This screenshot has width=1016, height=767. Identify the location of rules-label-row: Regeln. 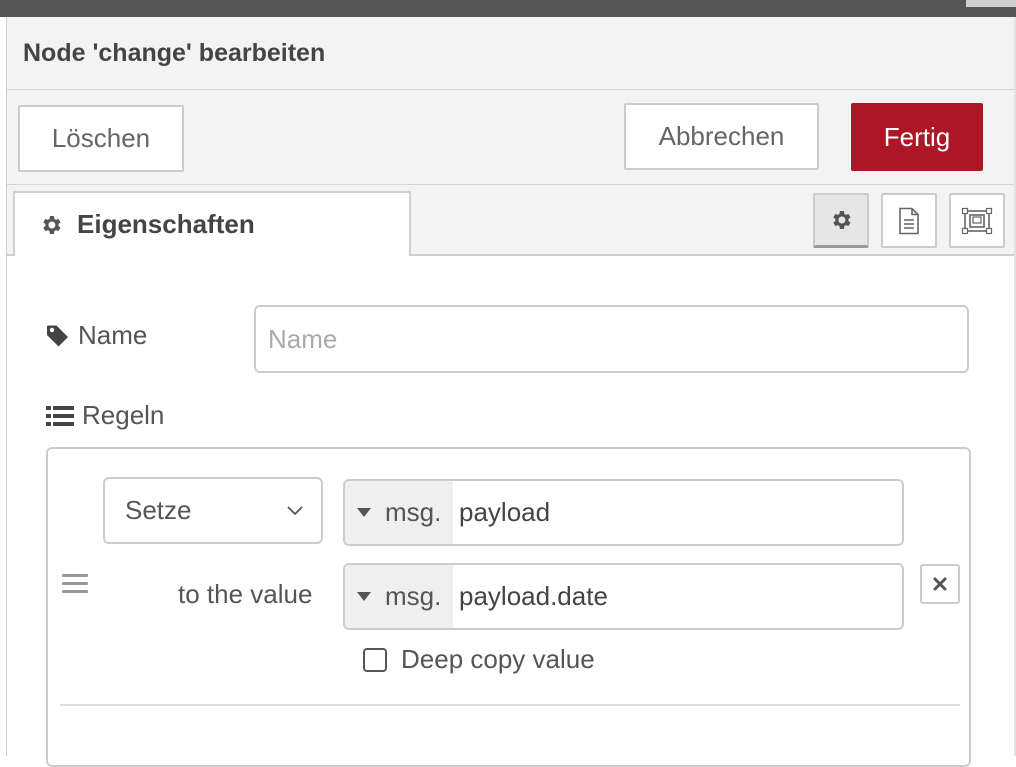
(105, 415).